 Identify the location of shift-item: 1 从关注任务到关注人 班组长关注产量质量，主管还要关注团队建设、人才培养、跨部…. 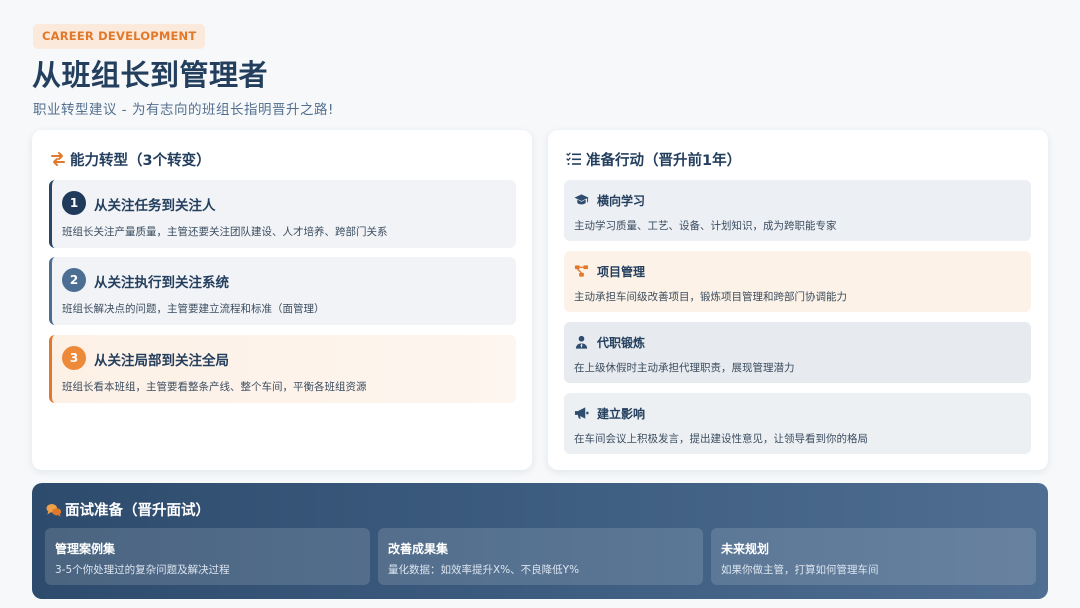
(282, 214).